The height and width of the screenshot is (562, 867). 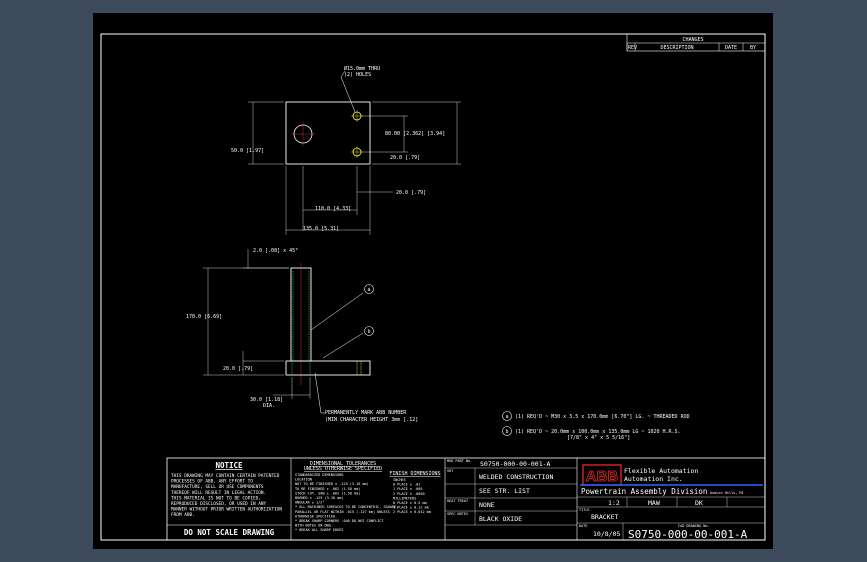 What do you see at coordinates (500, 519) in the screenshot?
I see `spec-notes-value: BLACK OXIDE` at bounding box center [500, 519].